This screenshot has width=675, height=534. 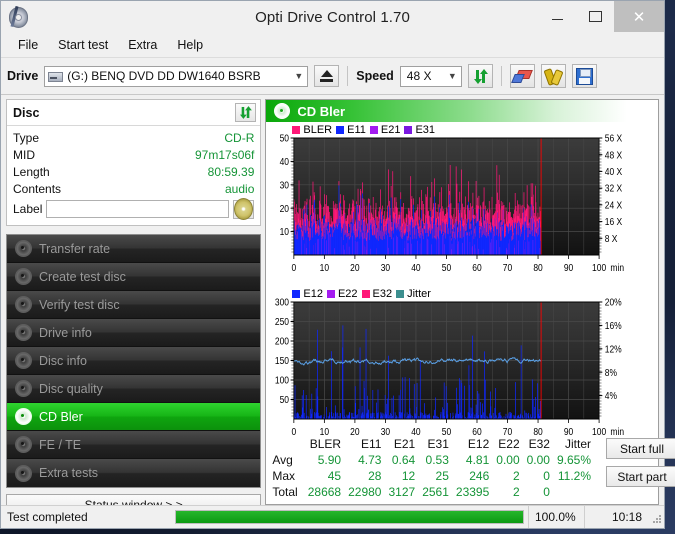 What do you see at coordinates (324, 492) in the screenshot?
I see `cell-total-bler: 28668` at bounding box center [324, 492].